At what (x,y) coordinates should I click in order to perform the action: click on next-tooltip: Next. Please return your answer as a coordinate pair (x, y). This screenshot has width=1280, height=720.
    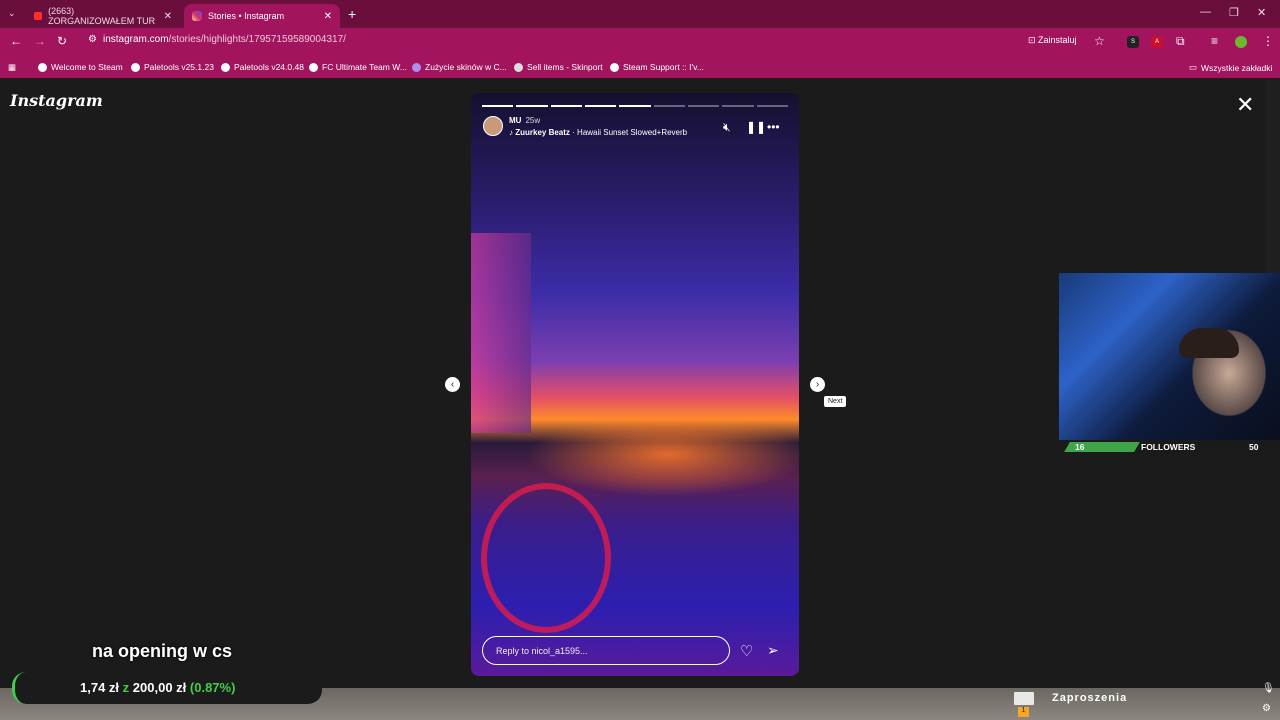
    Looking at the image, I should click on (835, 401).